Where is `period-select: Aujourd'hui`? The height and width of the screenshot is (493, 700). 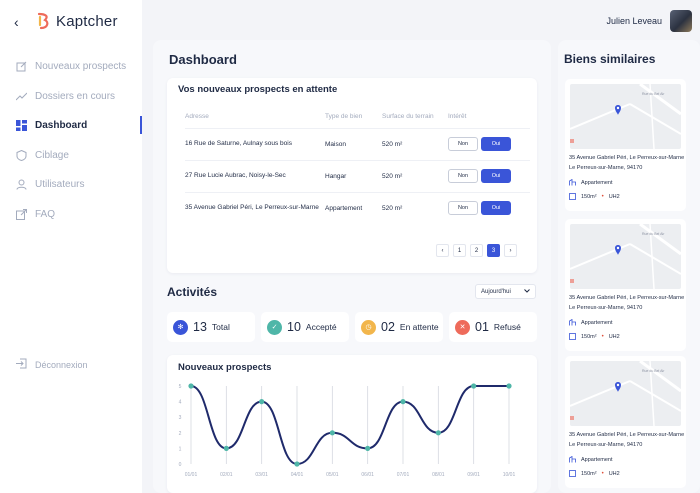
period-select: Aujourd'hui is located at coordinates (505, 291).